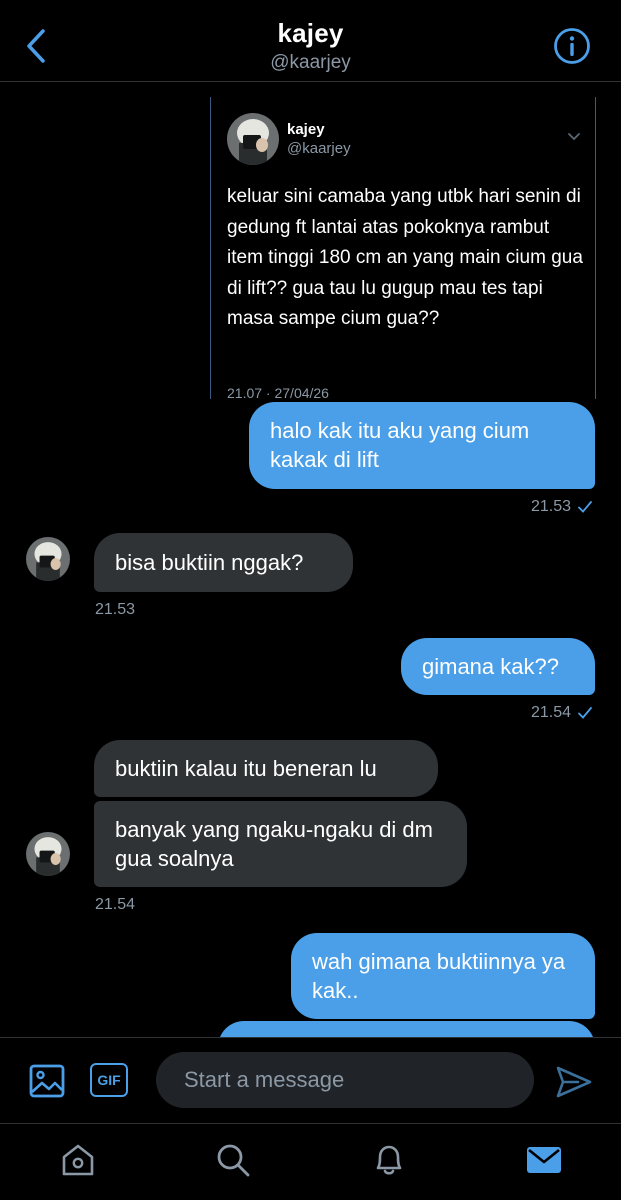 This screenshot has width=621, height=1200. I want to click on tab-messages, so click(544, 1160).